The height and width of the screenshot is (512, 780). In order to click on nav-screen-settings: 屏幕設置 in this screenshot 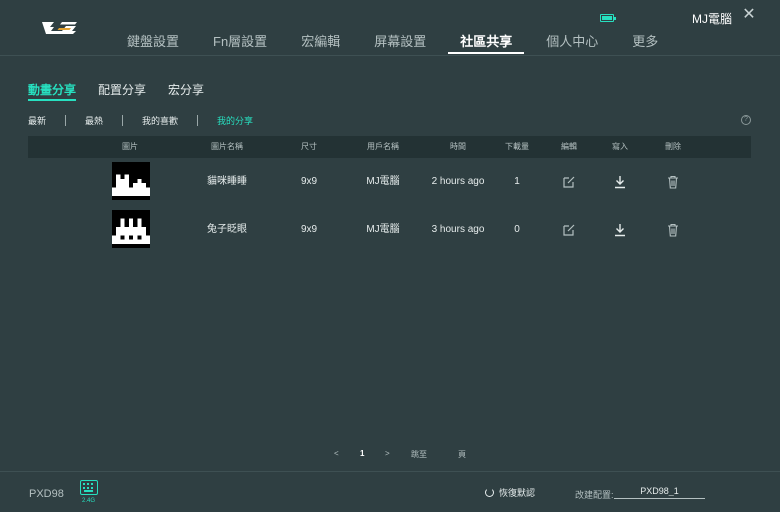, I will do `click(400, 44)`.